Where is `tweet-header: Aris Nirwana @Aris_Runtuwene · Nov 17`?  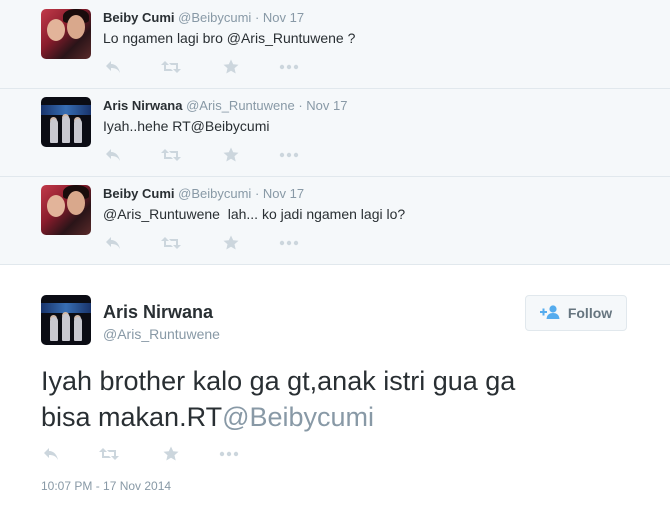
tweet-header: Aris Nirwana @Aris_Runtuwene · Nov 17 is located at coordinates (225, 105).